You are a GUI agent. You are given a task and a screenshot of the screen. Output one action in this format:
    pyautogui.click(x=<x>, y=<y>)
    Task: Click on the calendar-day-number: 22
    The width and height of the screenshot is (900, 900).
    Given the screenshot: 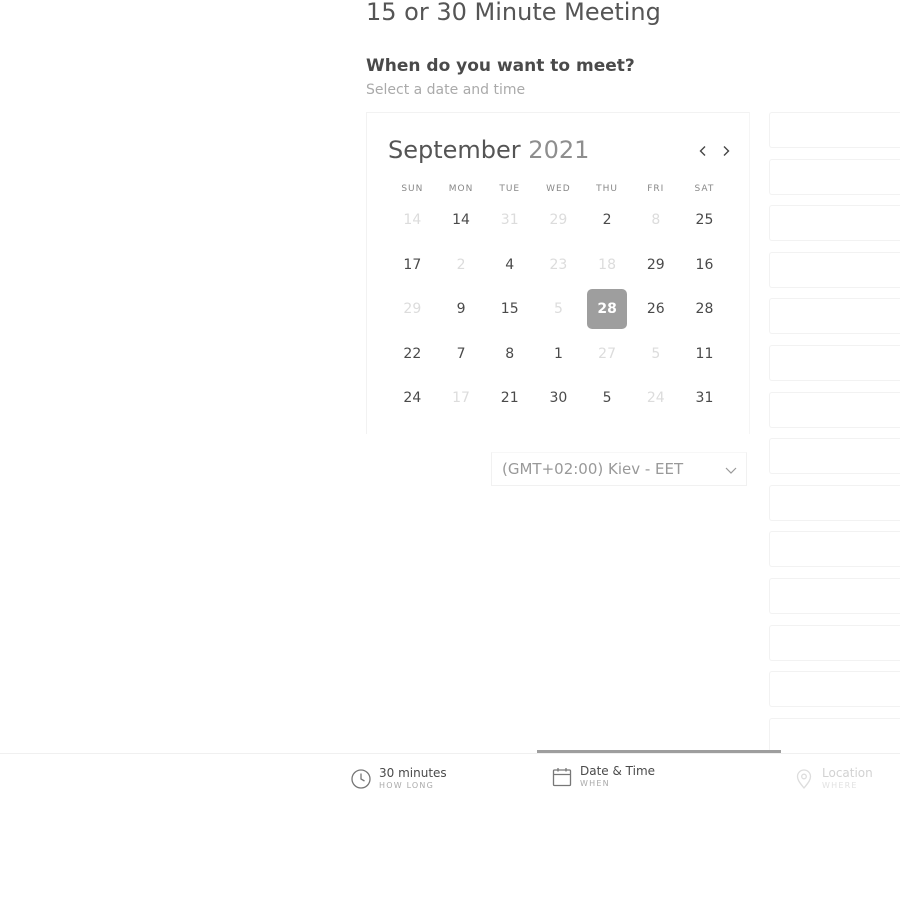 What is the action you would take?
    pyautogui.click(x=412, y=353)
    